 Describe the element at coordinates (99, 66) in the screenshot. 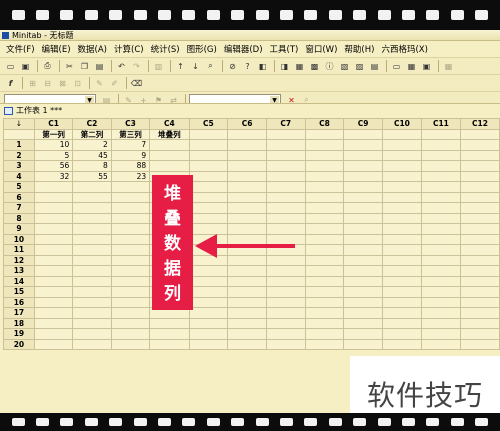

I see `paste-icon: ▤` at that location.